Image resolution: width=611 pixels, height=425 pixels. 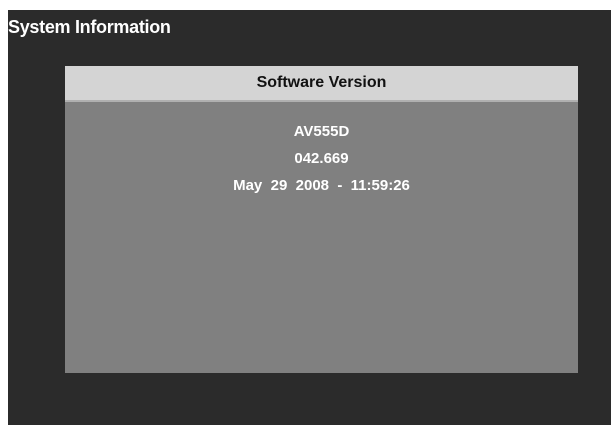 What do you see at coordinates (321, 84) in the screenshot?
I see `software-version-header: Software Version` at bounding box center [321, 84].